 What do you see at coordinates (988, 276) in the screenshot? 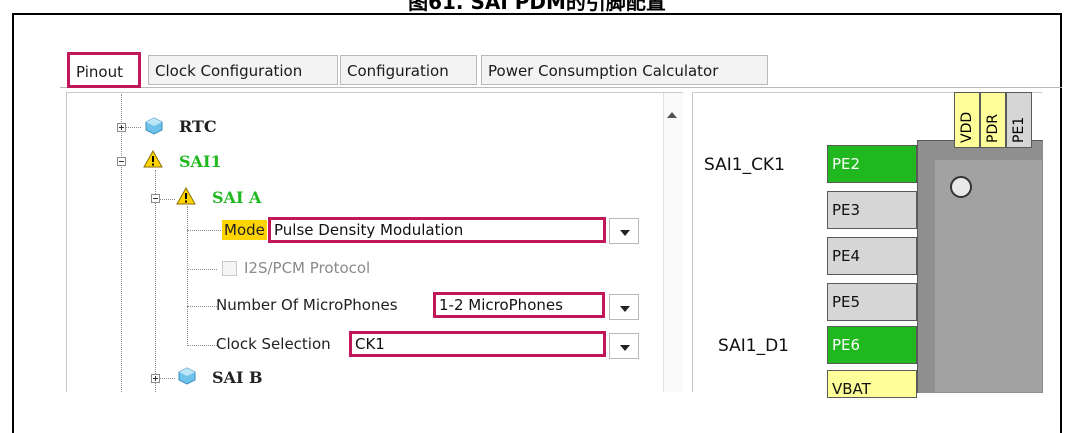
I see `mcu-package-inner` at bounding box center [988, 276].